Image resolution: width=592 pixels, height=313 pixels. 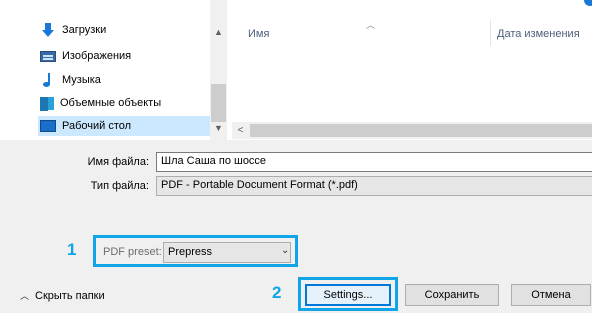 What do you see at coordinates (48, 56) in the screenshot?
I see `images-icon` at bounding box center [48, 56].